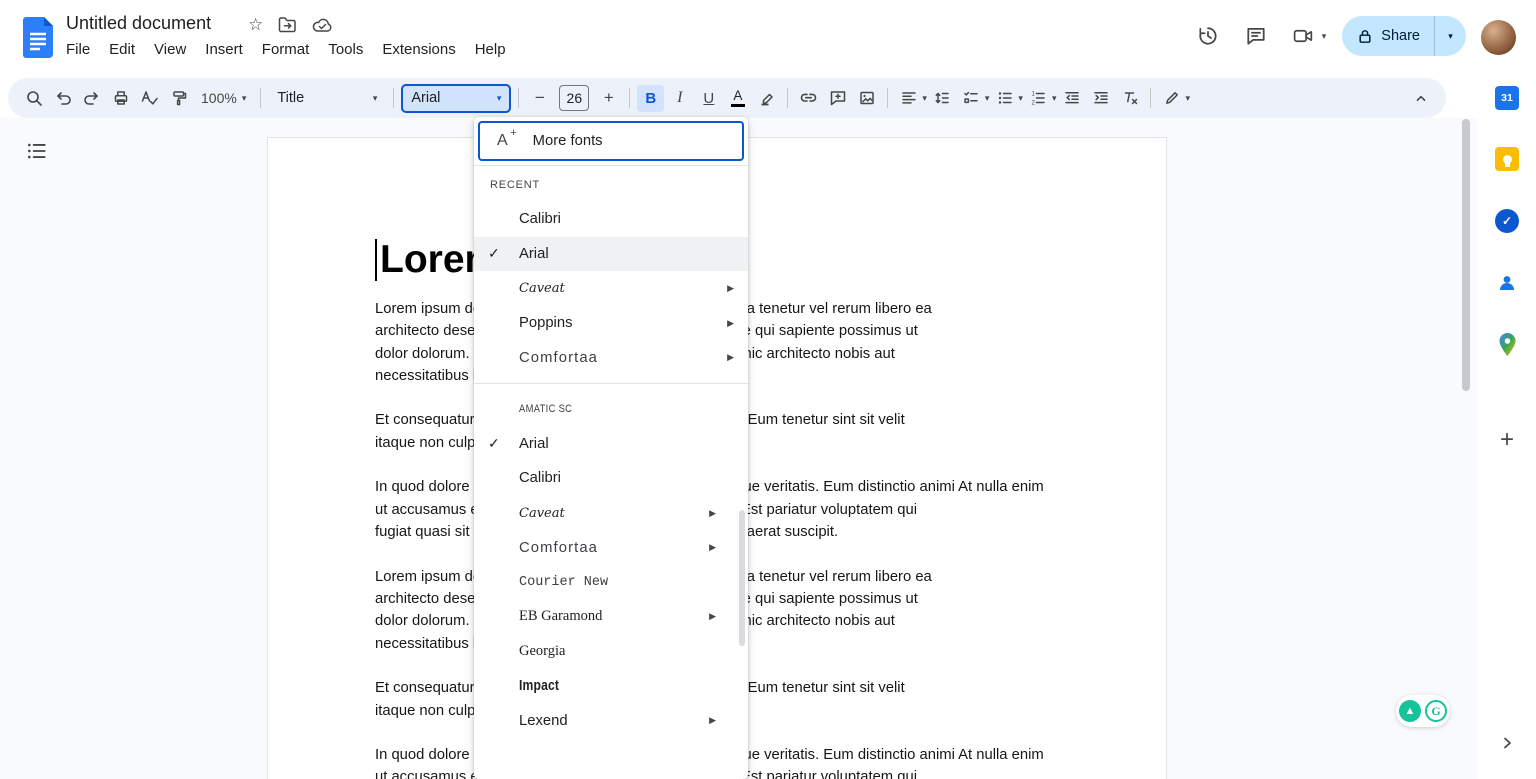 This screenshot has height=779, width=1536. I want to click on font-menu-item: ✓ Georgia ▶, so click(611, 651).